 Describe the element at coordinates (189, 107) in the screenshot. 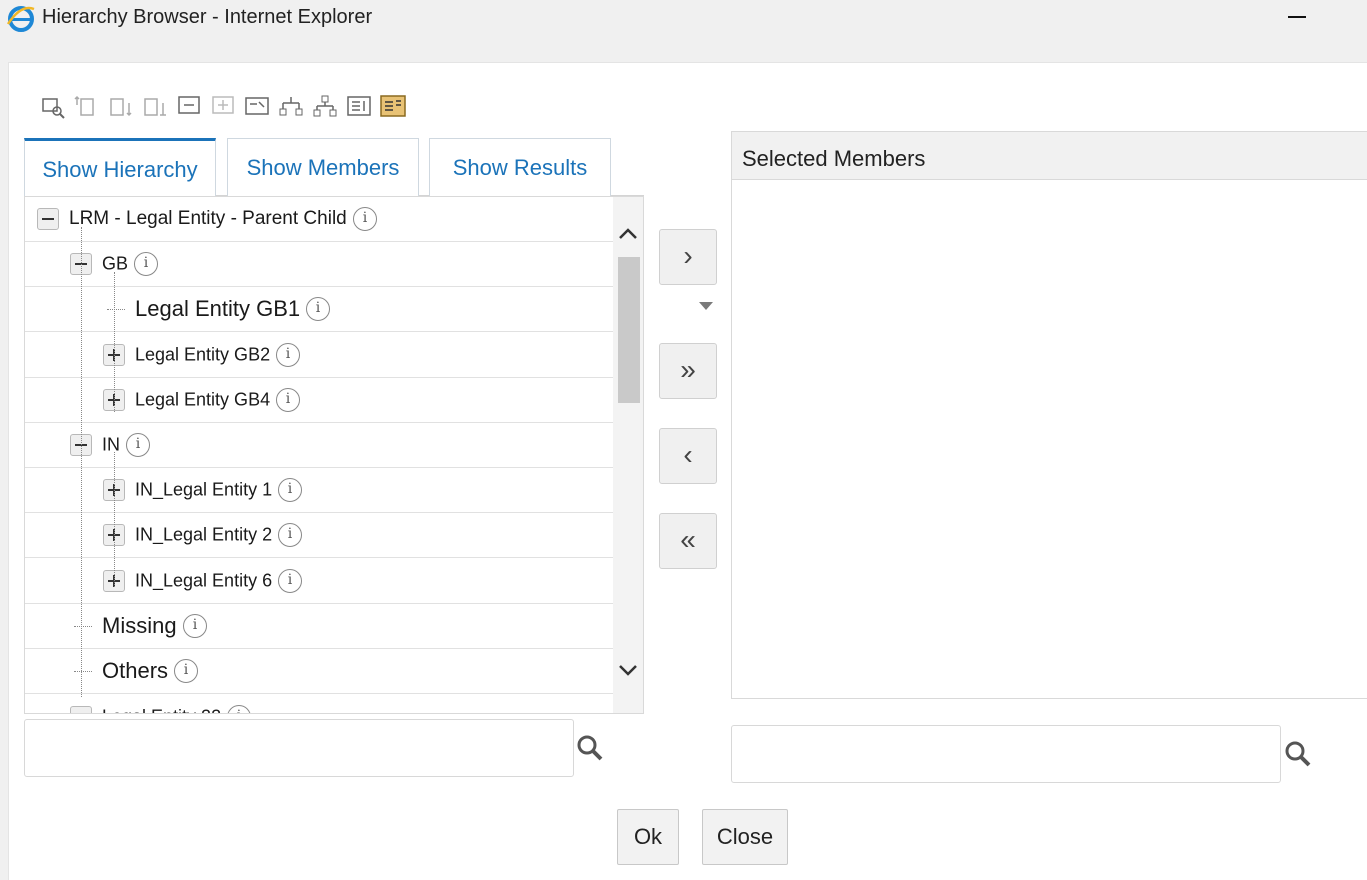

I see `collapse-all-icon` at that location.